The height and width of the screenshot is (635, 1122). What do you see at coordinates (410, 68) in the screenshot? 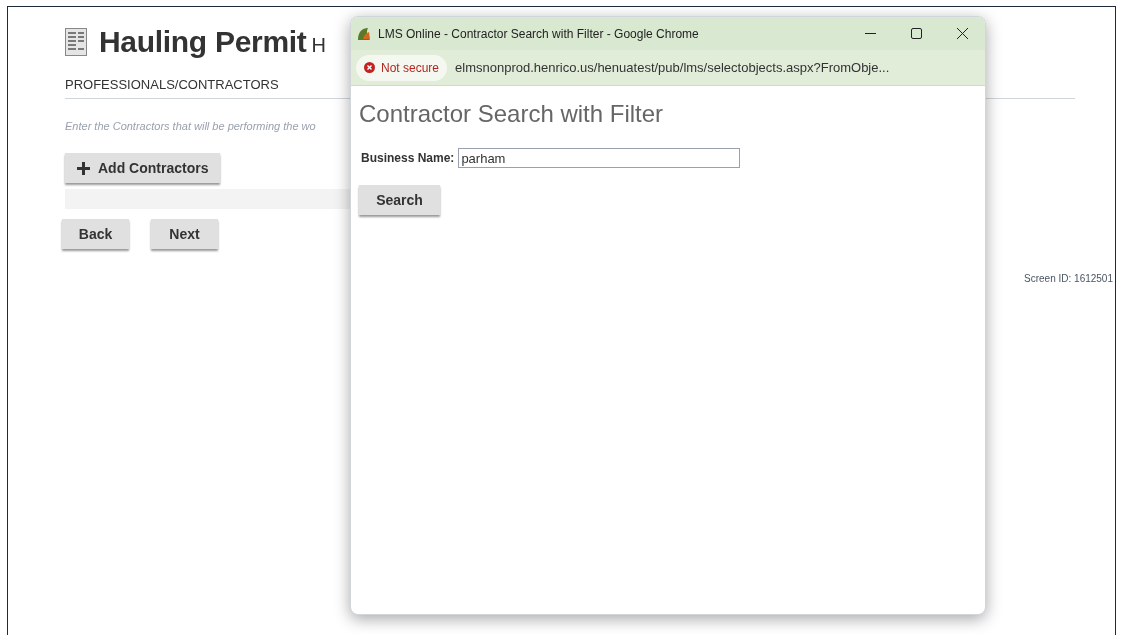
I see `security-label: Not secure` at bounding box center [410, 68].